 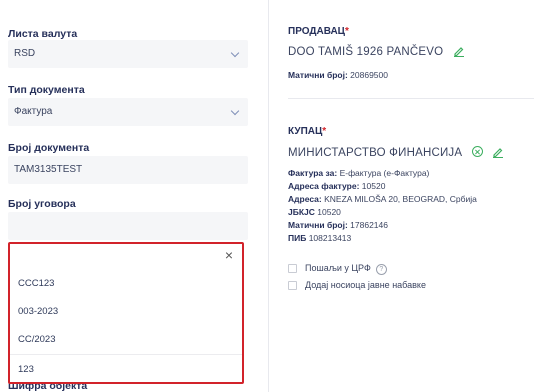 What do you see at coordinates (346, 269) in the screenshot?
I see `send-crf-label: Пошаљи у ЦРФ?` at bounding box center [346, 269].